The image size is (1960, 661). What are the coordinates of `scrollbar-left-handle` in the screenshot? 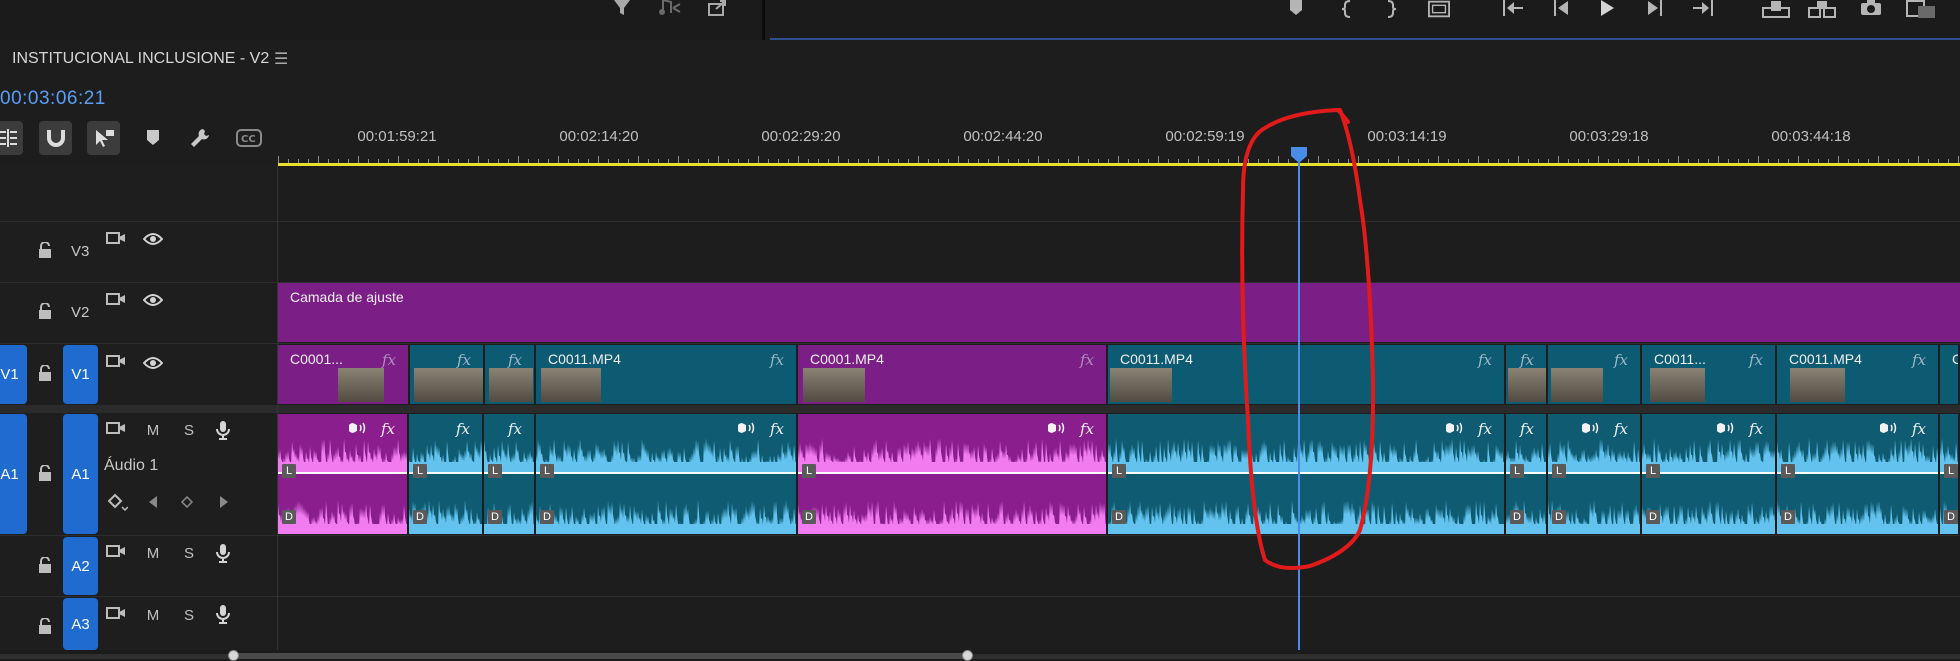 It's located at (233, 655).